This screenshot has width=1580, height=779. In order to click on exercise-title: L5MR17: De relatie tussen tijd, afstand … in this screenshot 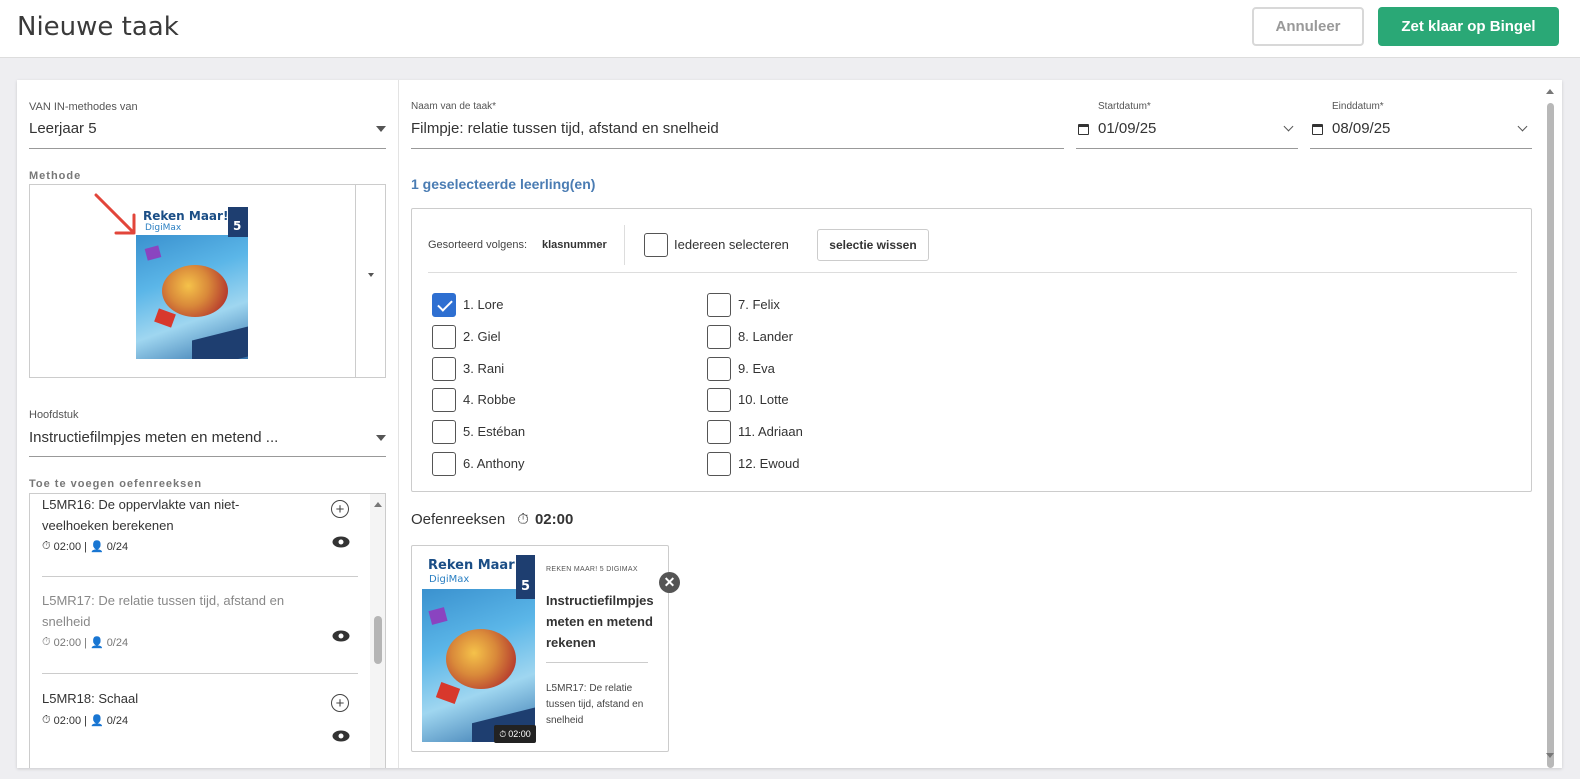, I will do `click(163, 611)`.